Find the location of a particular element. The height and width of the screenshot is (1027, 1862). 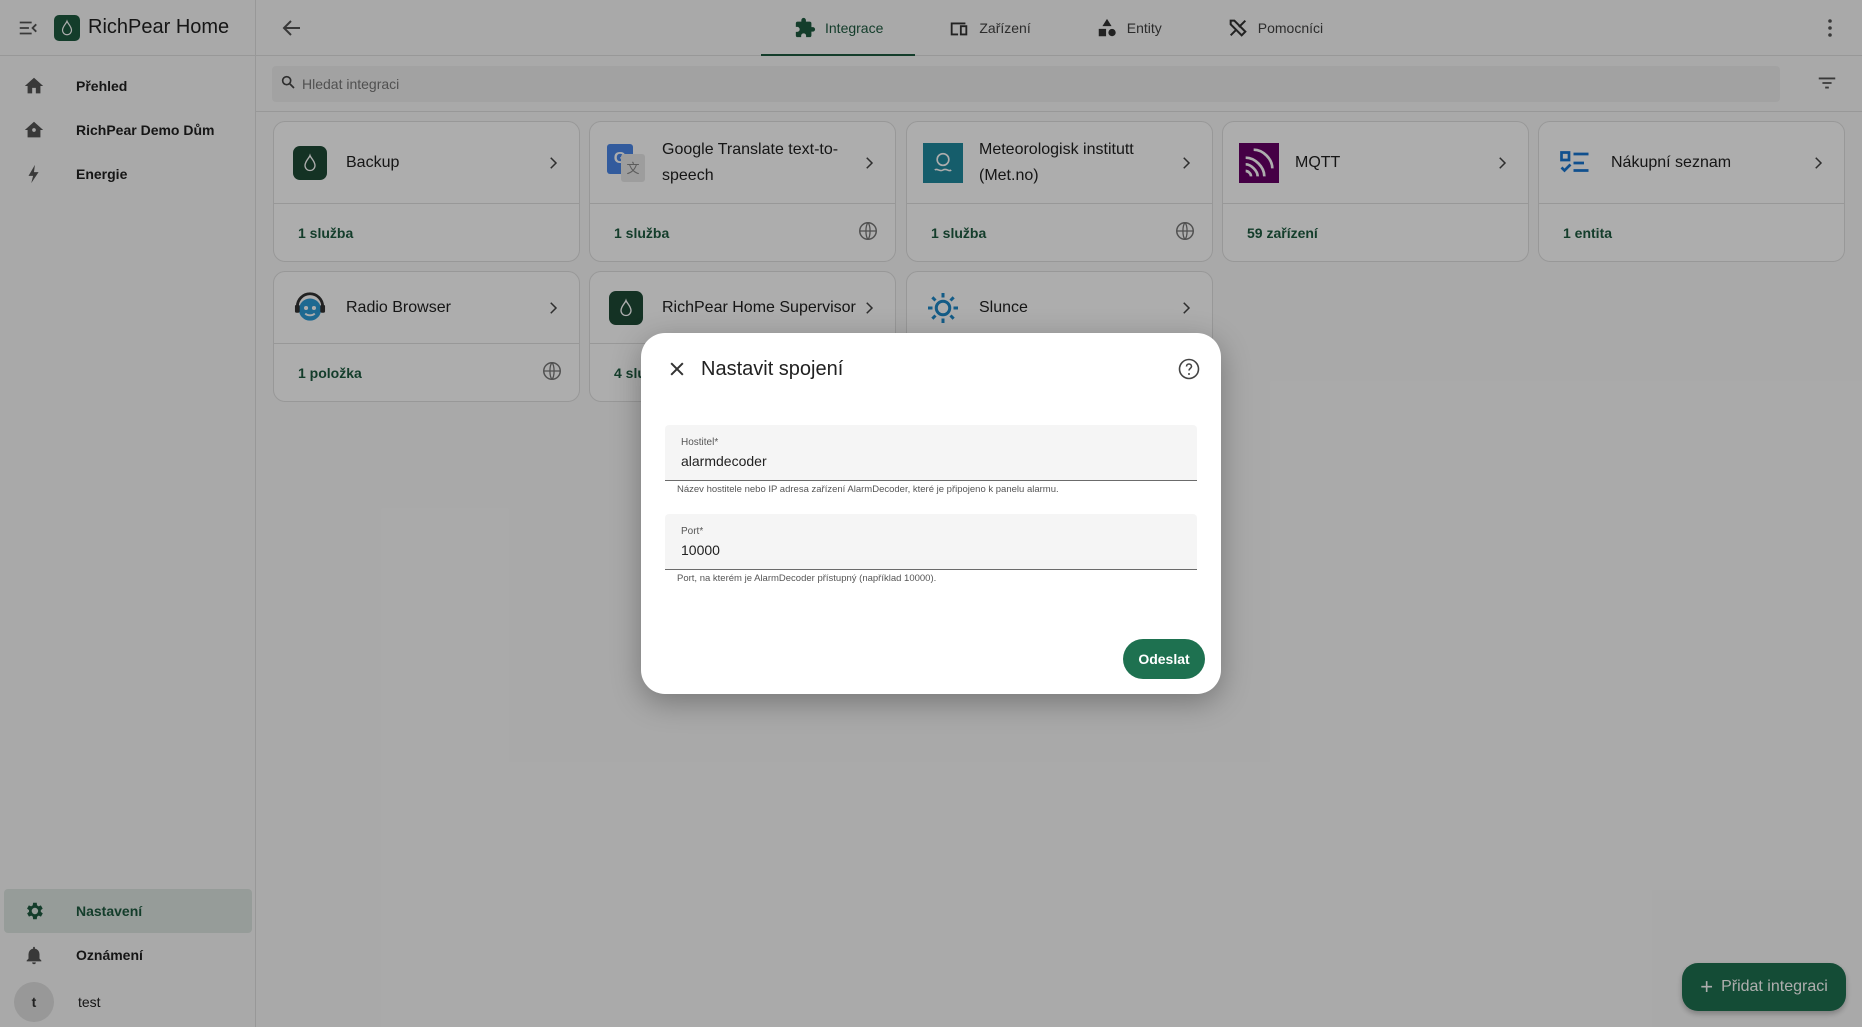

port-field: Port* 10000 is located at coordinates (931, 542).